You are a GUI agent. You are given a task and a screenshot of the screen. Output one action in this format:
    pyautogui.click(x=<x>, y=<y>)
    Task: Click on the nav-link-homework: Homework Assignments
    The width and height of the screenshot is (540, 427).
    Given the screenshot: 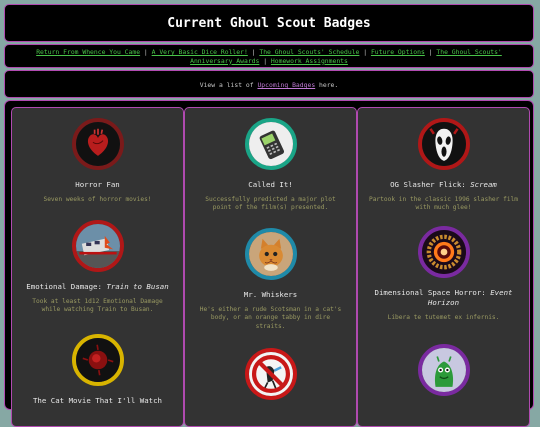 What is the action you would take?
    pyautogui.click(x=309, y=61)
    